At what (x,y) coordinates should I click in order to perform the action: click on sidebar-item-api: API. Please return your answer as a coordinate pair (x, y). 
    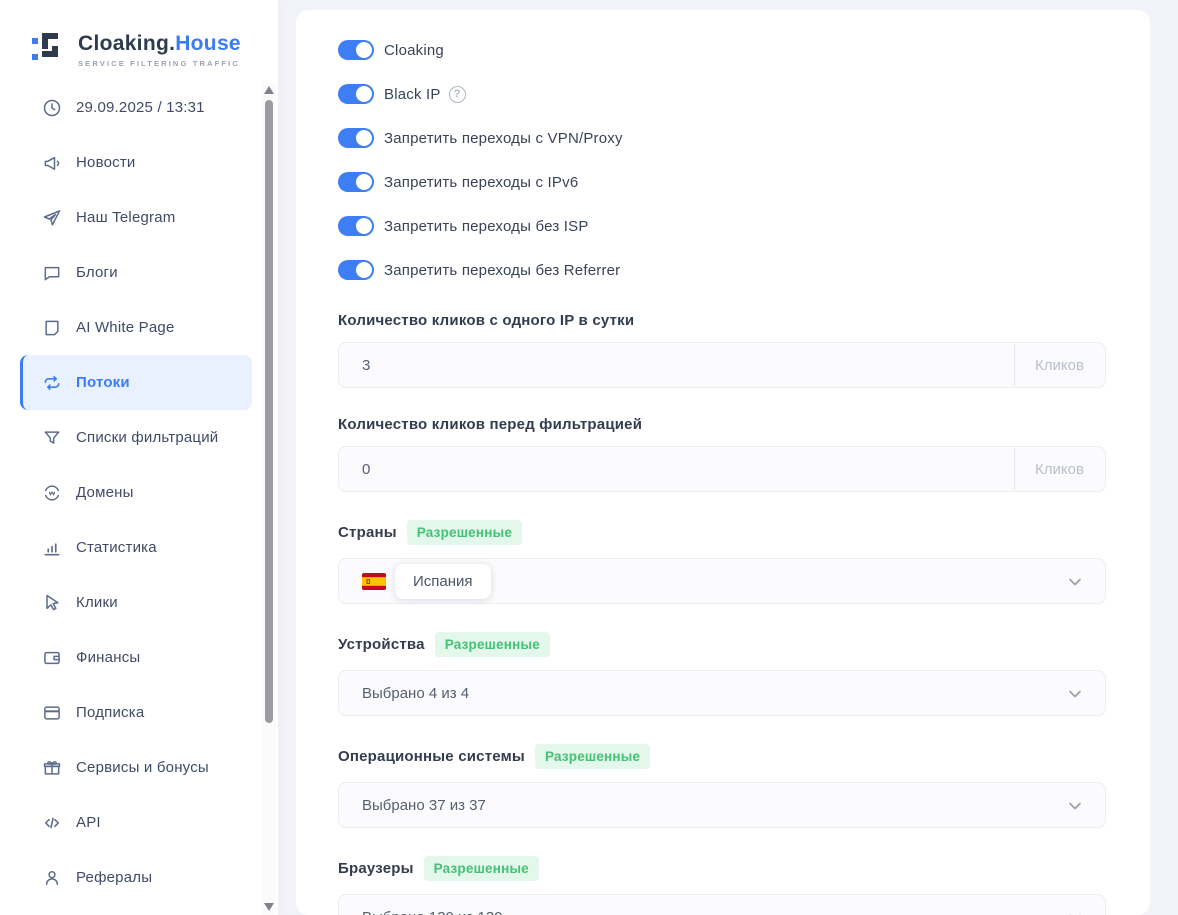
    Looking at the image, I should click on (136, 822).